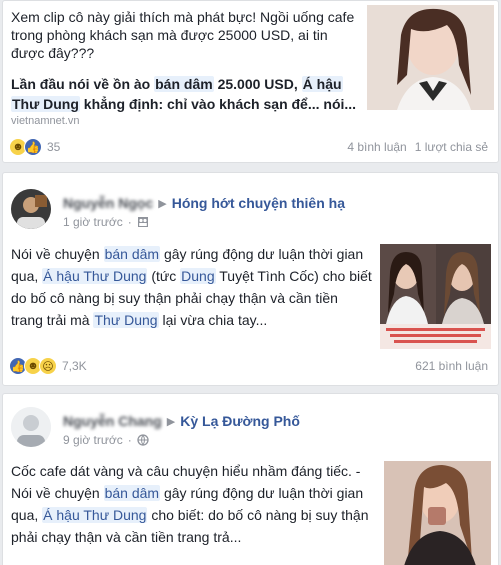 This screenshot has height=565, width=501. Describe the element at coordinates (143, 440) in the screenshot. I see `globe-icon` at that location.